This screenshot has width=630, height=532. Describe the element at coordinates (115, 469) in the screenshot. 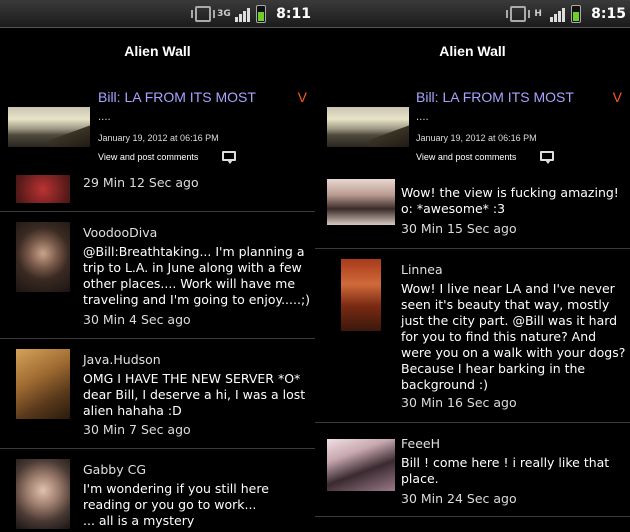

I see `comment-author: Gabby CG` at that location.